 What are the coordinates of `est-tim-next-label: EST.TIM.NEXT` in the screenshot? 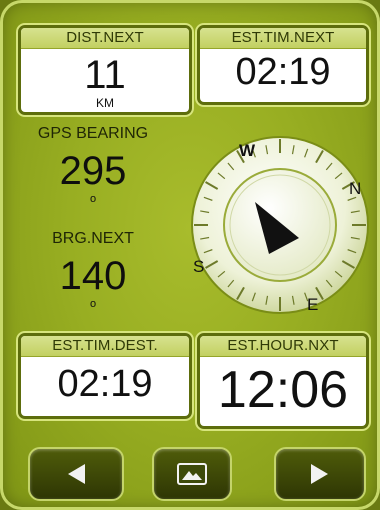 It's located at (283, 38).